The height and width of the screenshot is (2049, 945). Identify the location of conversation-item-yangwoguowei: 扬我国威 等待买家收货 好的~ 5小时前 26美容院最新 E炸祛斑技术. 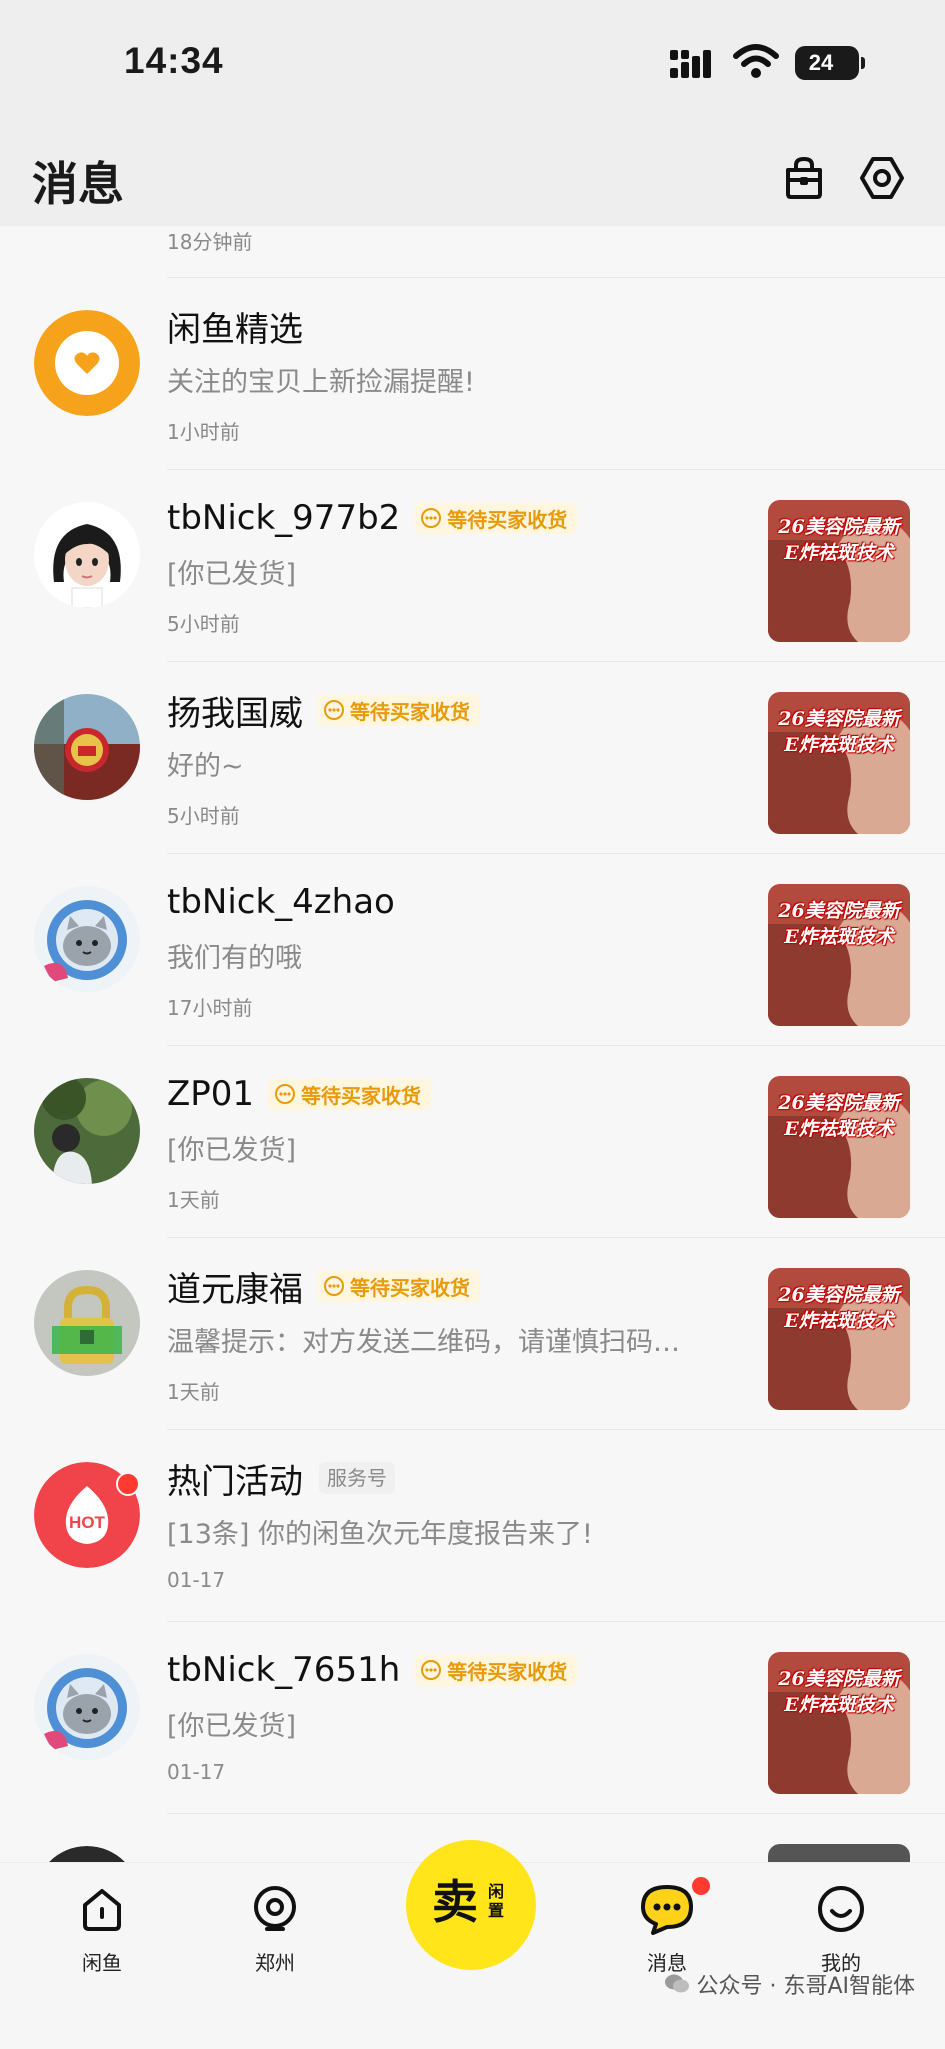
(472, 758).